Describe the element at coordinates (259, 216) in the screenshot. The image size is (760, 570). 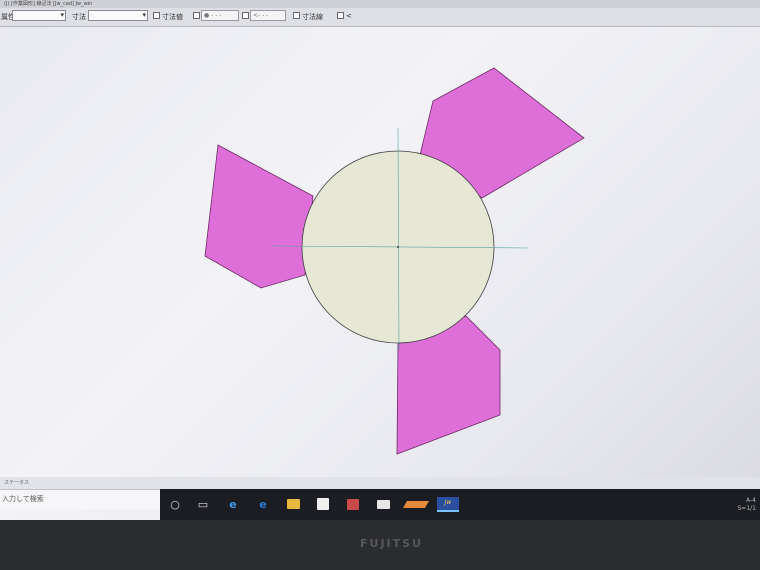
I see `blade-left` at that location.